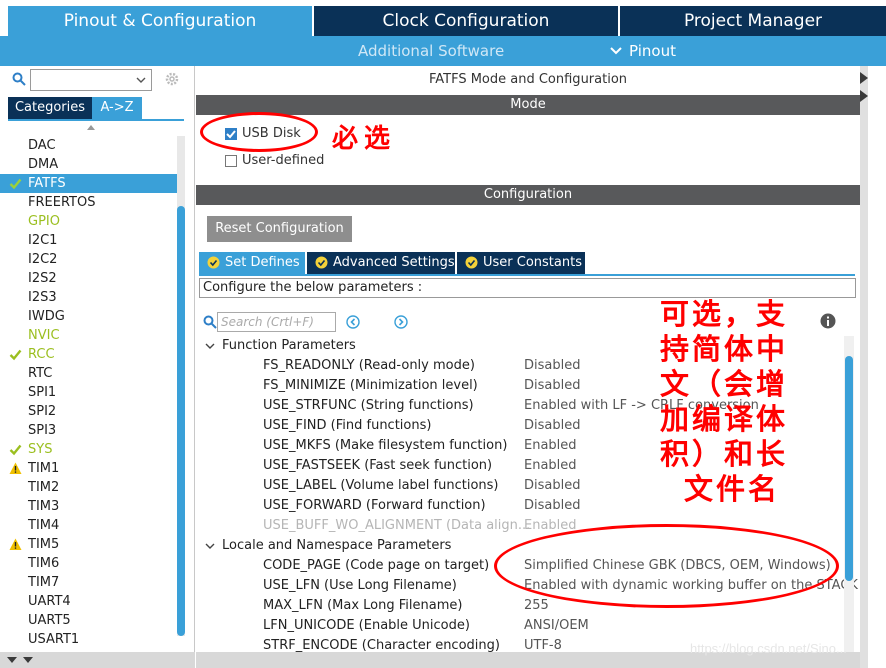 Image resolution: width=886 pixels, height=668 pixels. Describe the element at coordinates (210, 322) in the screenshot. I see `search-icon` at that location.